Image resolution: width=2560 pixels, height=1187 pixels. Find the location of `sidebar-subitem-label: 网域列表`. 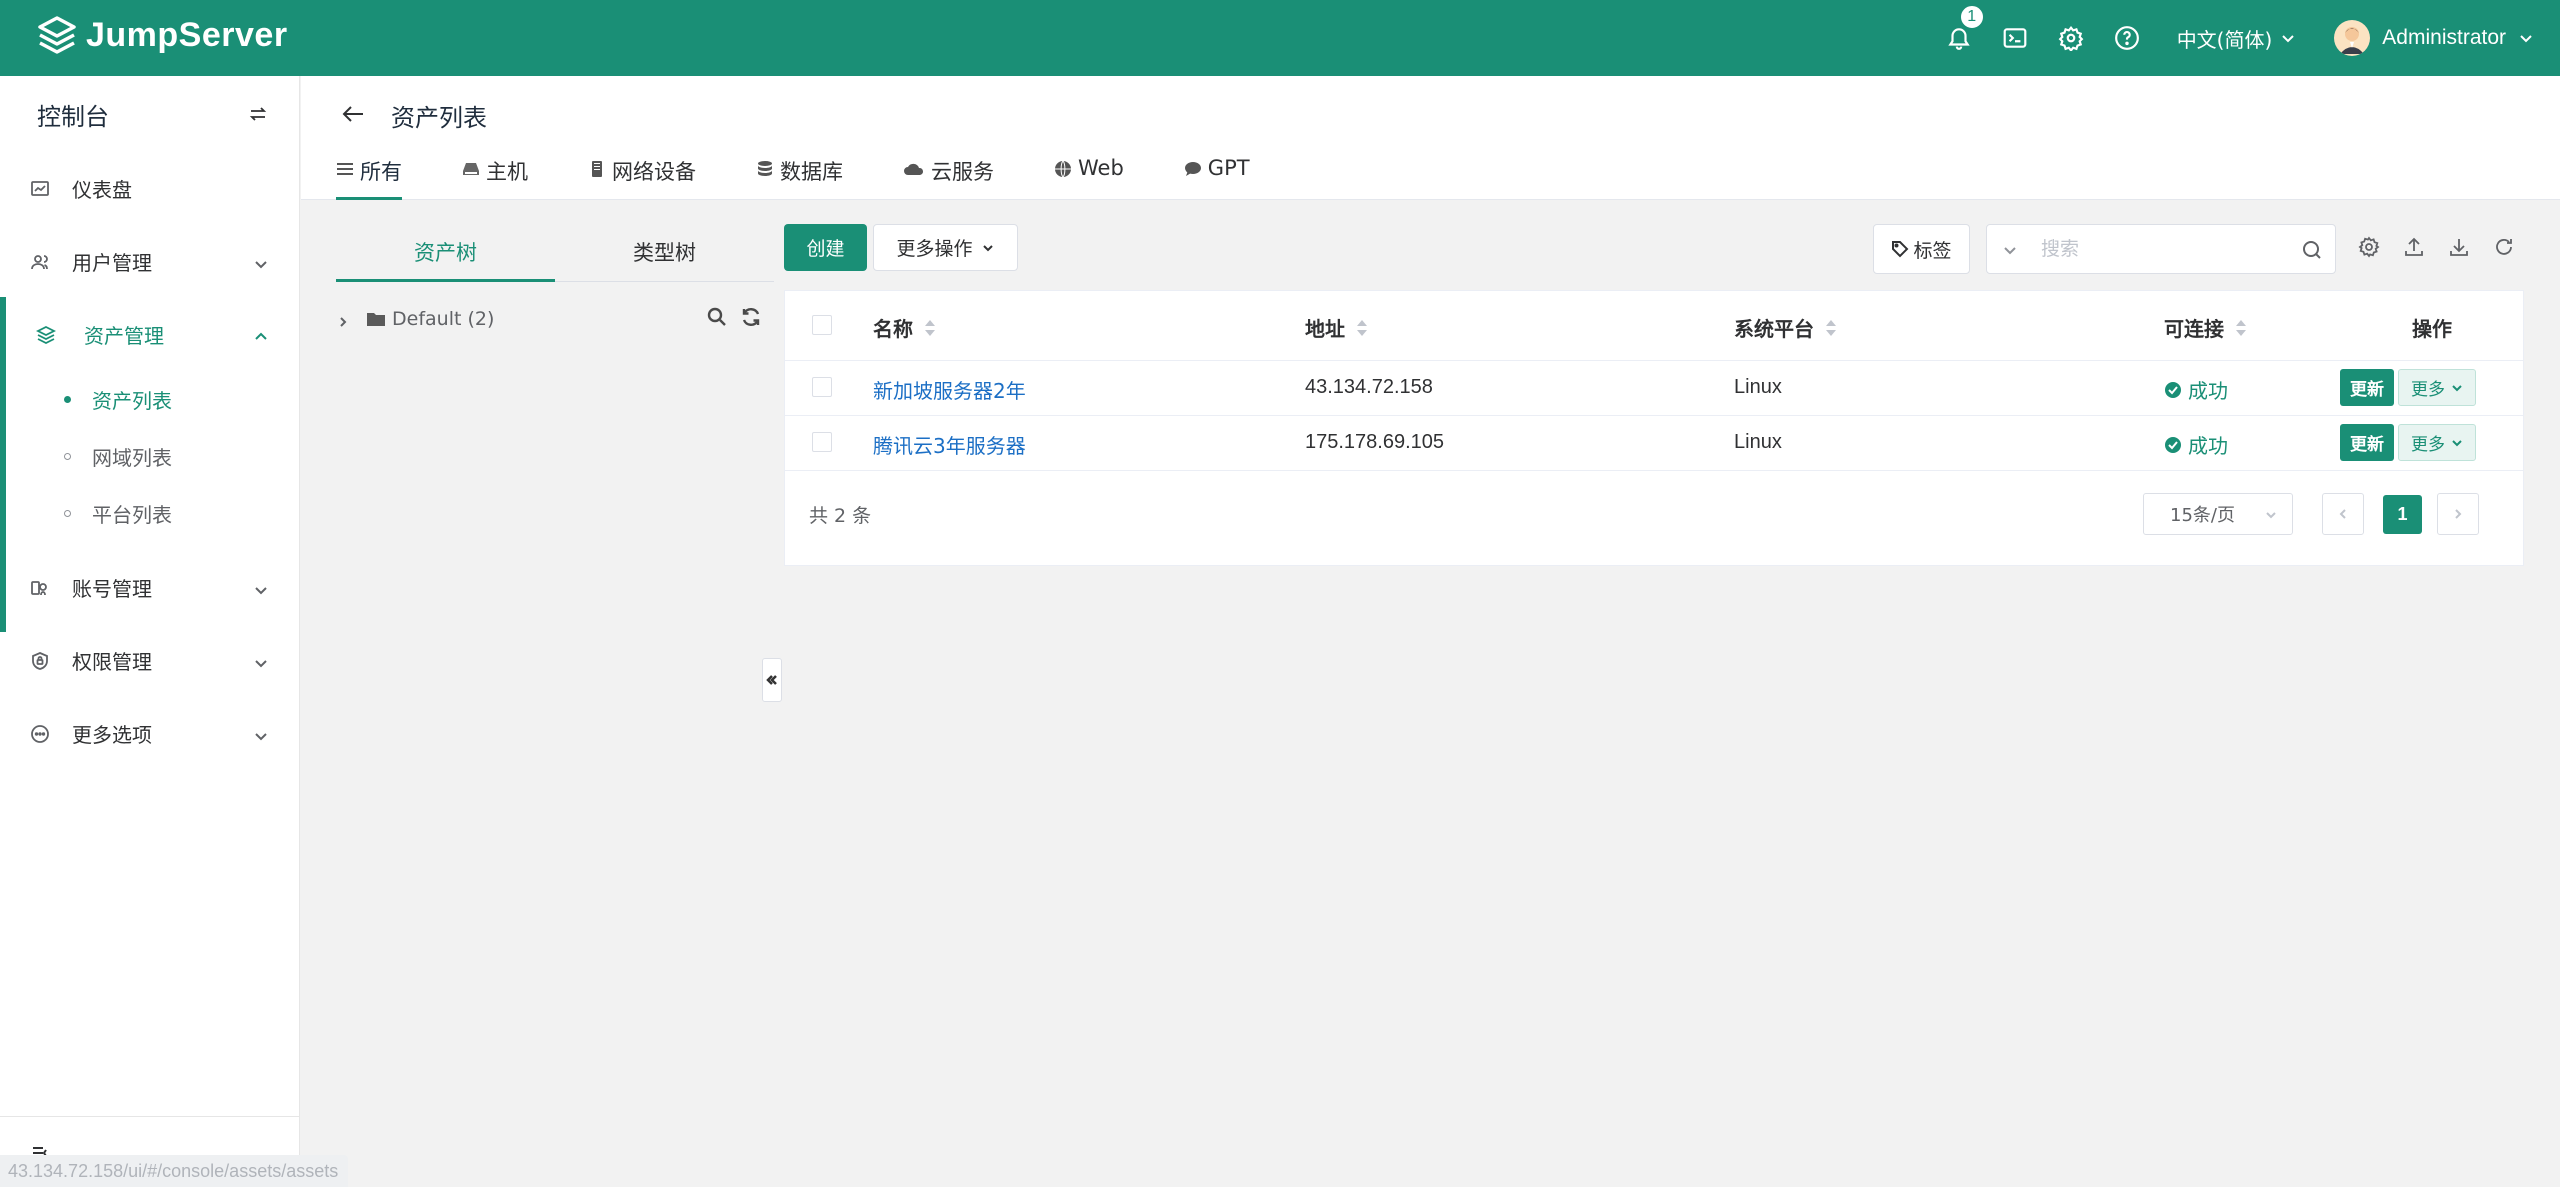

sidebar-subitem-label: 网域列表 is located at coordinates (132, 458).